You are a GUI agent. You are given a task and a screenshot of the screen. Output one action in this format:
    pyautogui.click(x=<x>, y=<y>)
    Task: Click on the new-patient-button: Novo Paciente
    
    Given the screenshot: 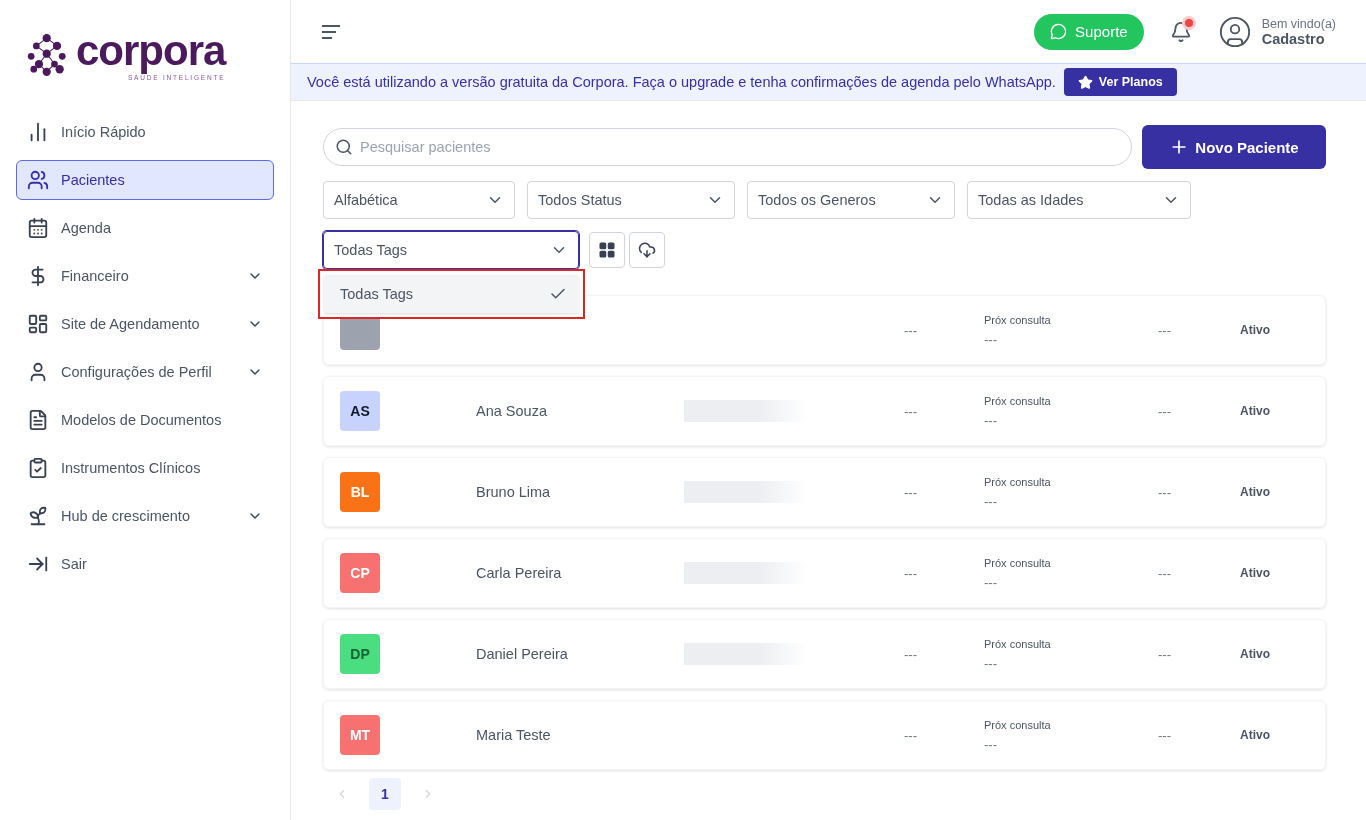 What is the action you would take?
    pyautogui.click(x=1234, y=147)
    